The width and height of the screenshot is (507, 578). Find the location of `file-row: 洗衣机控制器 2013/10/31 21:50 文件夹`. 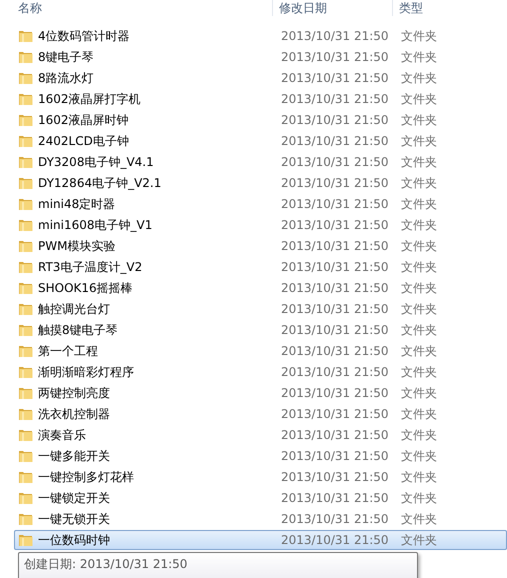

file-row: 洗衣机控制器 2013/10/31 21:50 文件夹 is located at coordinates (260, 414).